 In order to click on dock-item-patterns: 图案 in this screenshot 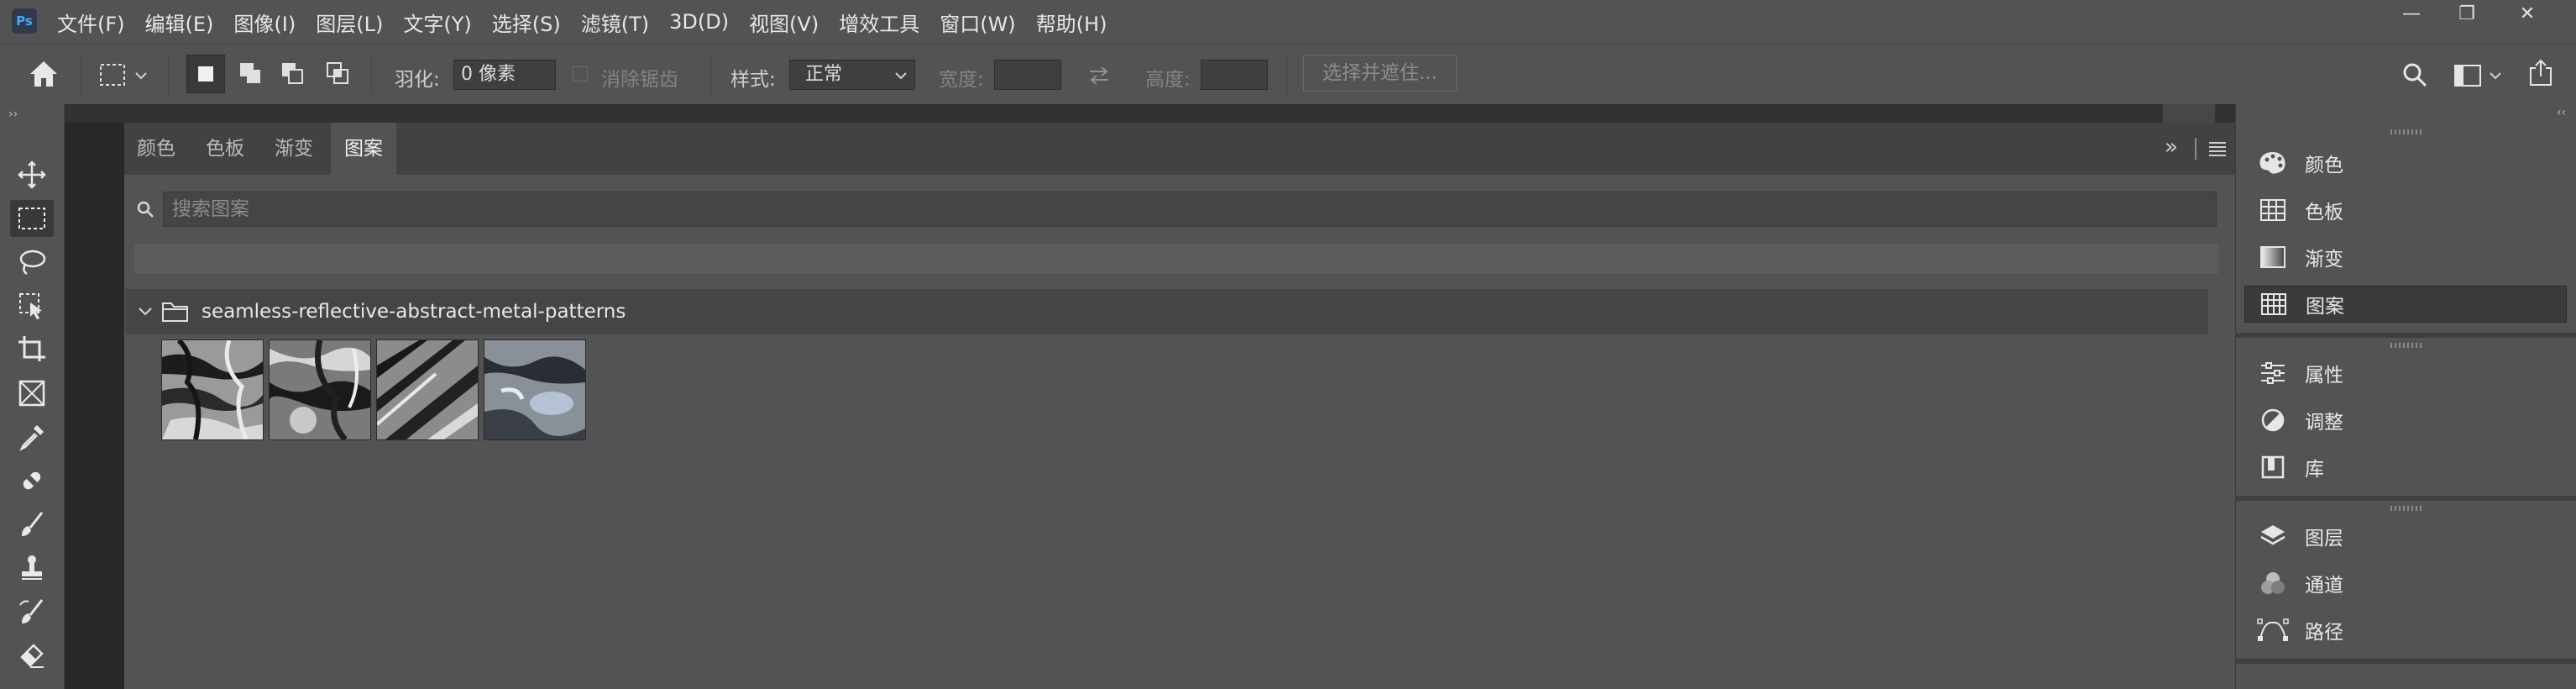, I will do `click(2406, 304)`.